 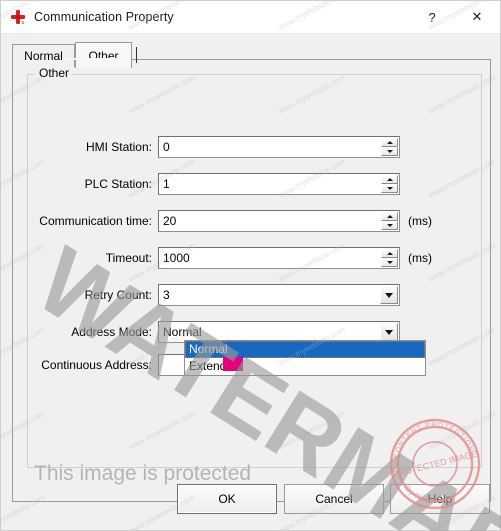 I want to click on dialog-button-bar: OK Cancel Help, so click(x=250, y=501).